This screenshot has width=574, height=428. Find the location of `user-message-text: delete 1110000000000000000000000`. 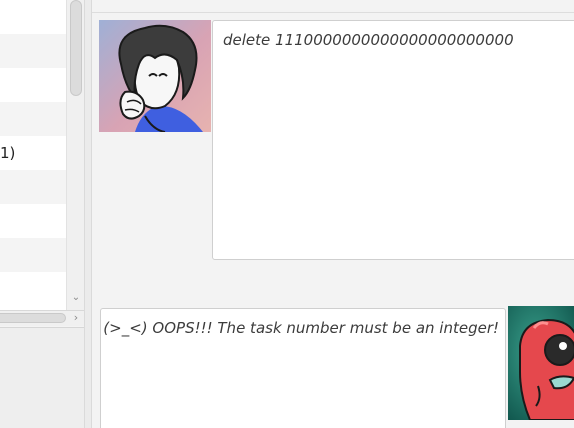

user-message-text: delete 1110000000000000000000000 is located at coordinates (368, 40).